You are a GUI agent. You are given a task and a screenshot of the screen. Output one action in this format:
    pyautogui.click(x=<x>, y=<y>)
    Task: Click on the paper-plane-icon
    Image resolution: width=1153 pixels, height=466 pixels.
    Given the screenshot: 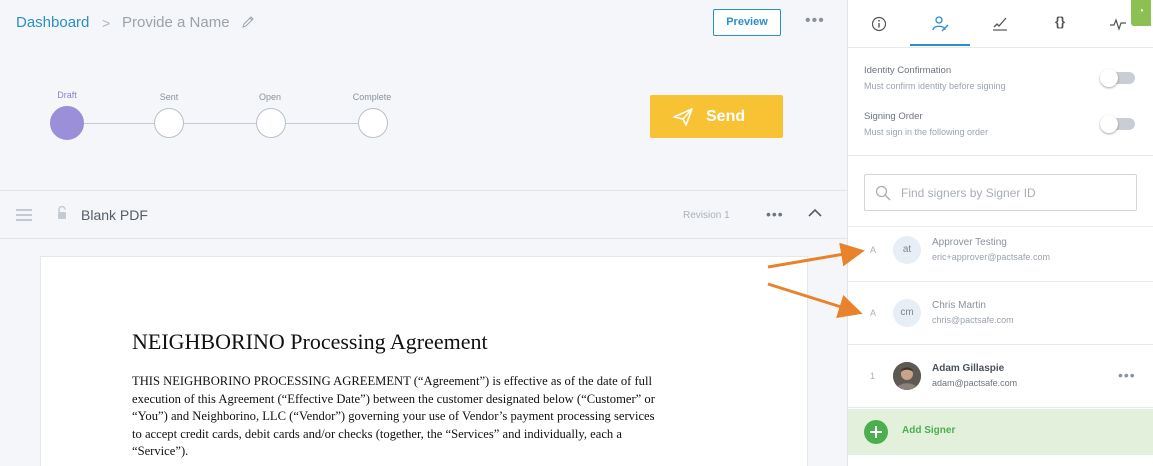 What is the action you would take?
    pyautogui.click(x=683, y=117)
    